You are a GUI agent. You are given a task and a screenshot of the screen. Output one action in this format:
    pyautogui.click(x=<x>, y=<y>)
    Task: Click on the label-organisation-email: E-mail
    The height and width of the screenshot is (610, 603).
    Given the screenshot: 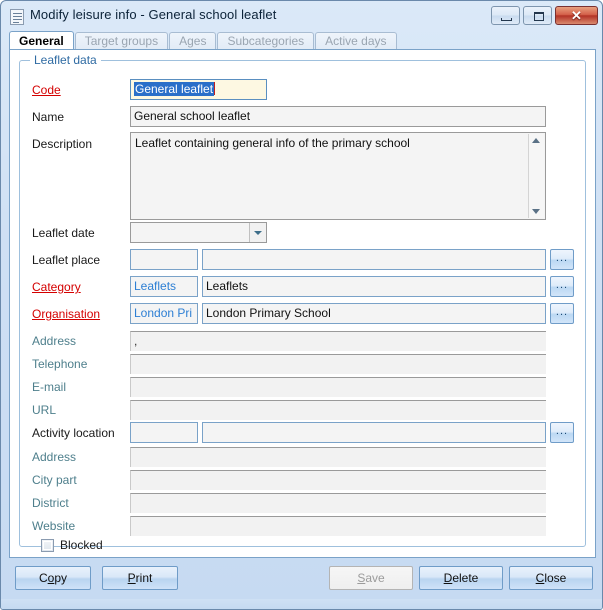 What is the action you would take?
    pyautogui.click(x=49, y=387)
    